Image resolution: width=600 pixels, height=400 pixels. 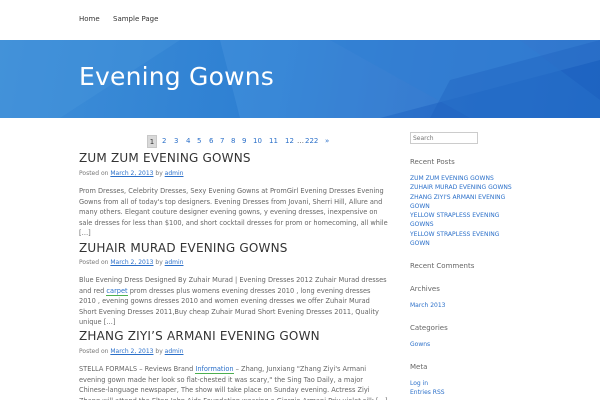 What do you see at coordinates (465, 383) in the screenshot?
I see `meta-login-link: Log in` at bounding box center [465, 383].